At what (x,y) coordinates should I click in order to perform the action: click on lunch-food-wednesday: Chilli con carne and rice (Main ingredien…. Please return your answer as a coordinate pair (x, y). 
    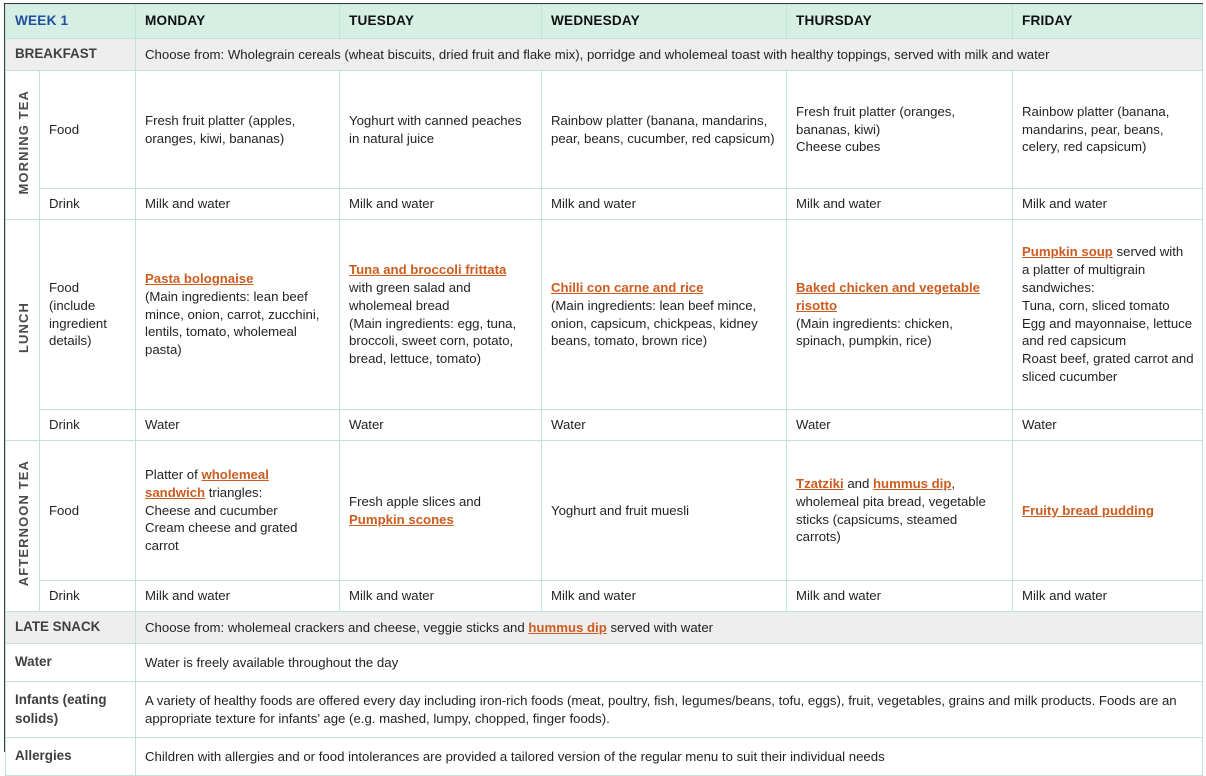
    Looking at the image, I should click on (664, 314).